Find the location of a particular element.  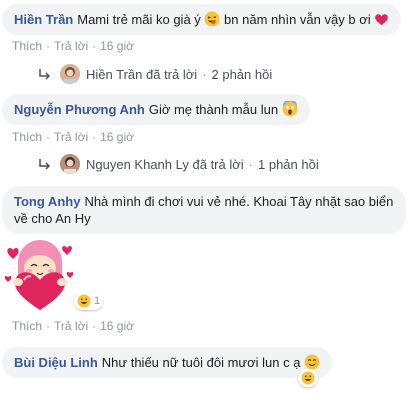

red-heart-icon is located at coordinates (382, 20).